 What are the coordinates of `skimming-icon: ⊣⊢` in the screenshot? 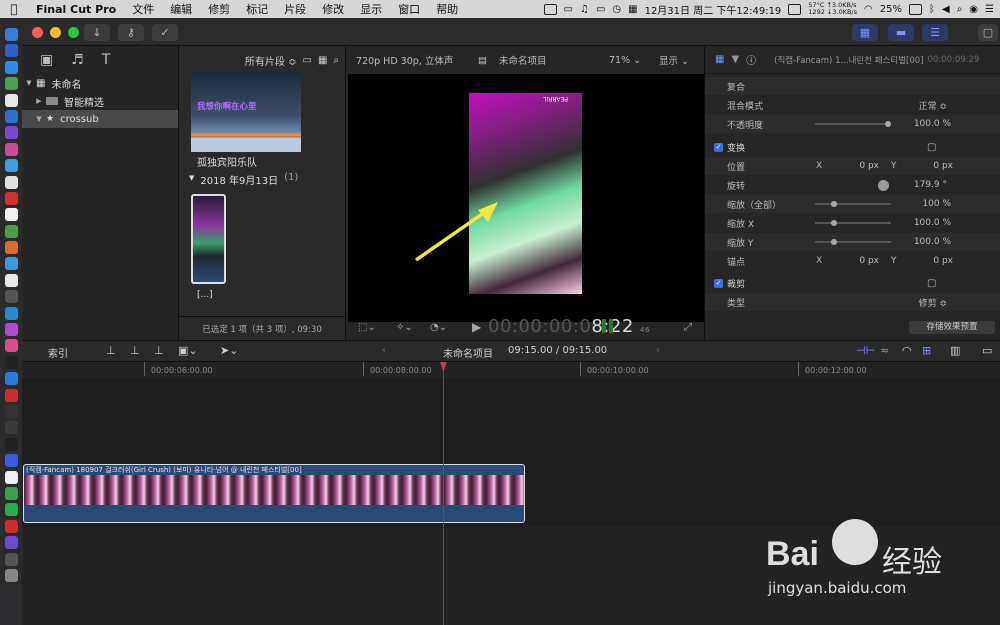 It's located at (865, 350).